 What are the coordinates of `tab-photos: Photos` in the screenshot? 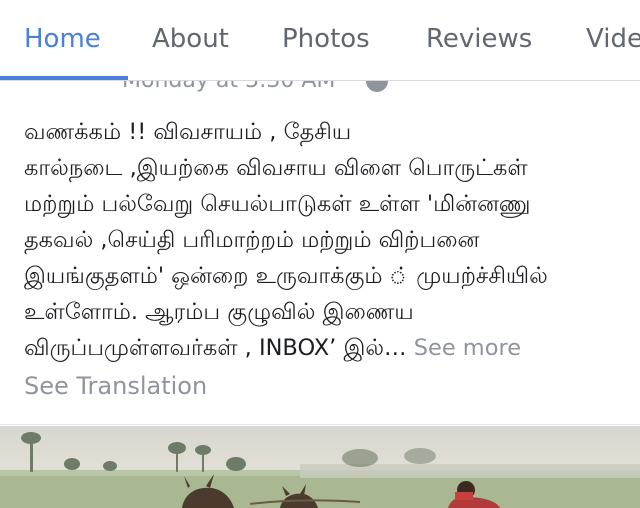 It's located at (326, 39).